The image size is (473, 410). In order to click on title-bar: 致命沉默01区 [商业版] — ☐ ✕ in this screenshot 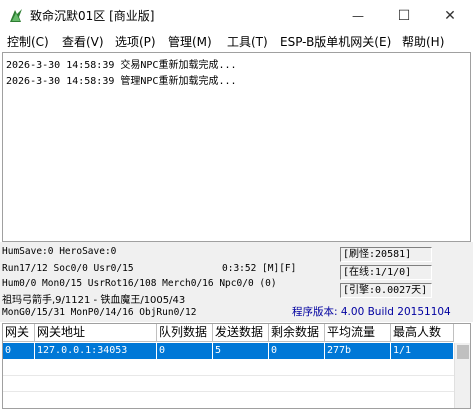, I will do `click(236, 15)`.